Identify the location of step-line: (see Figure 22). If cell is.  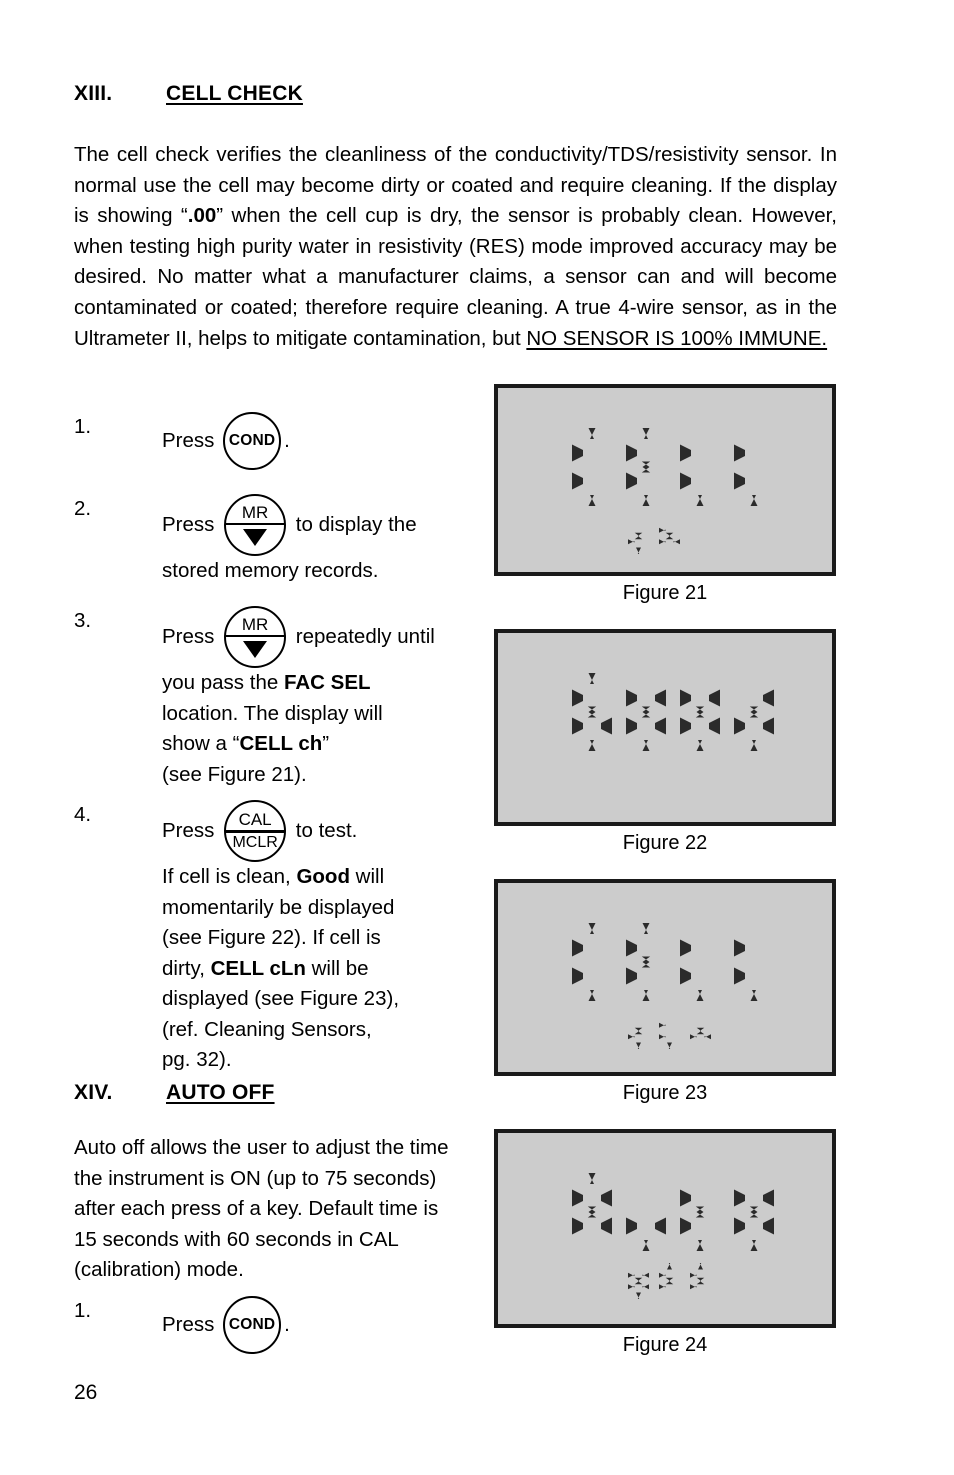
(280, 938).